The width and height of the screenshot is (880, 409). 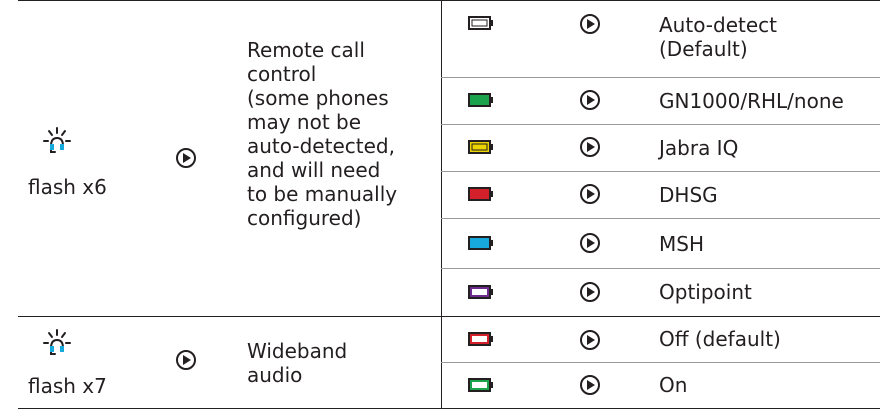 I want to click on flash-label: flash x6, so click(x=67, y=187).